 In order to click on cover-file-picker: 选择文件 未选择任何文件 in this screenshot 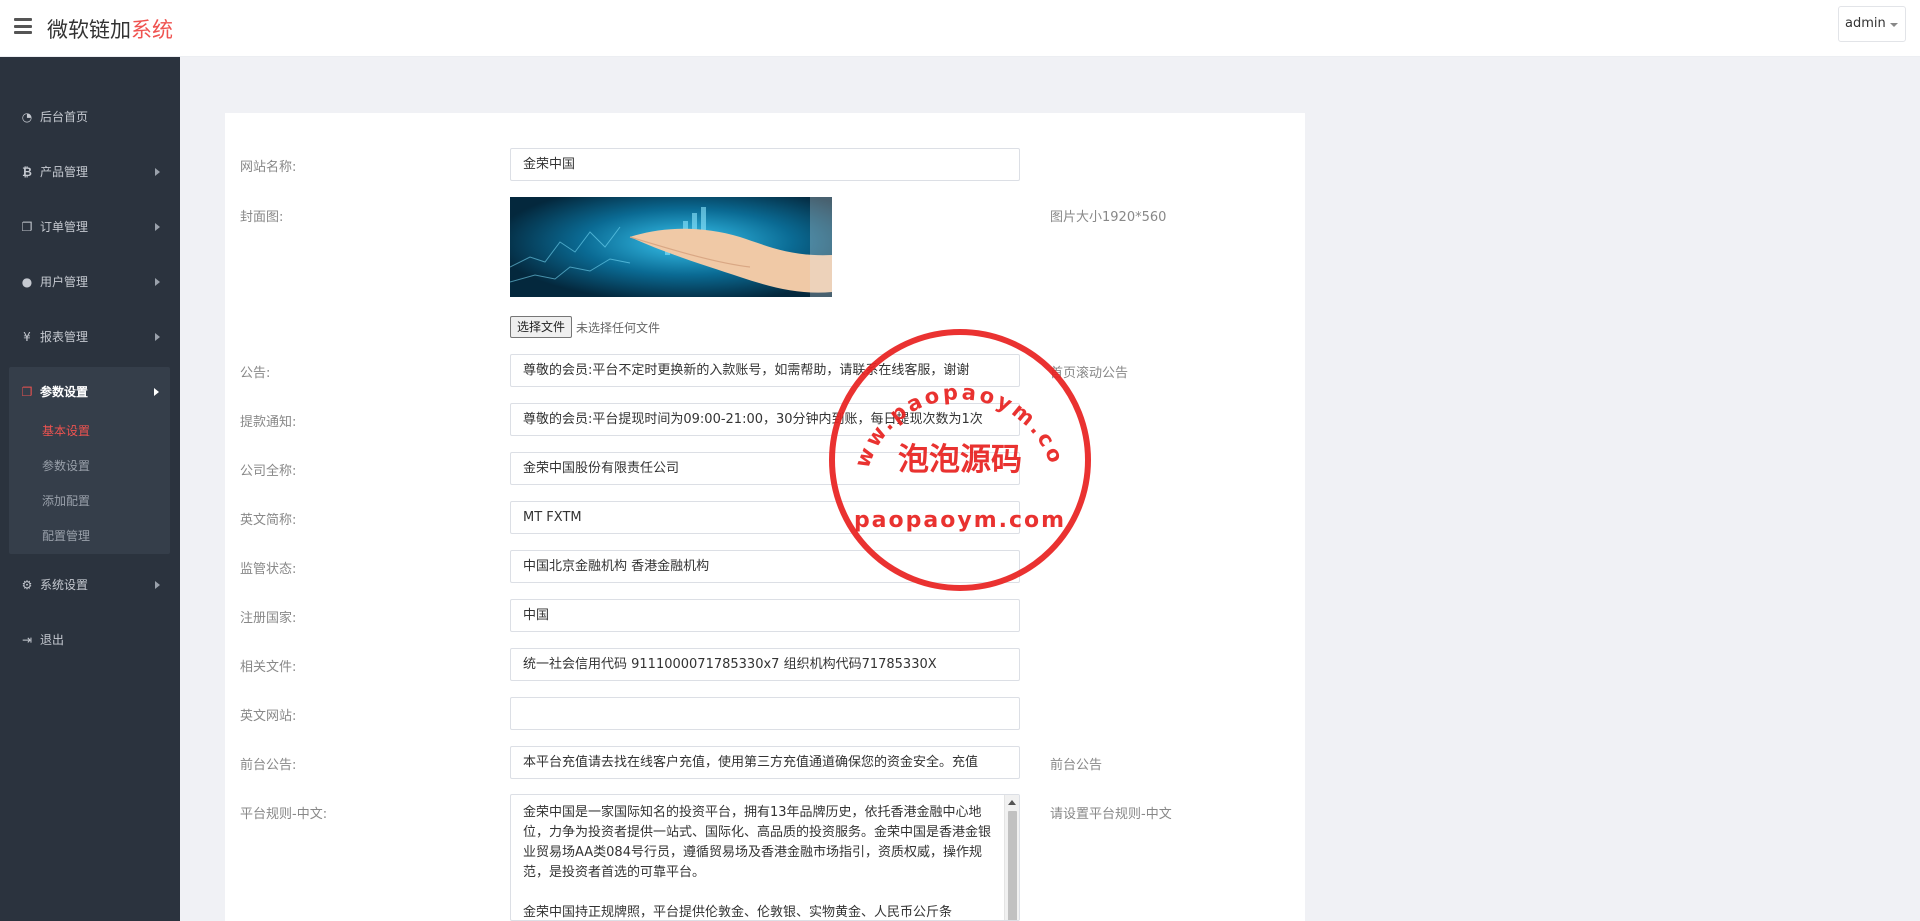, I will do `click(585, 327)`.